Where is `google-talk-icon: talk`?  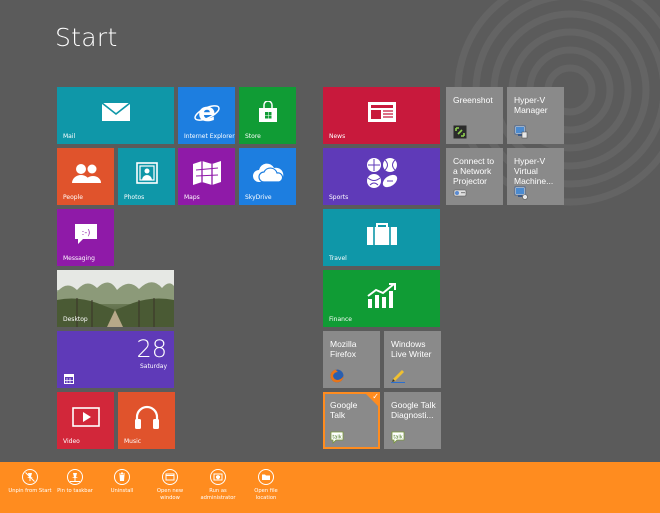
google-talk-icon: talk is located at coordinates (337, 437).